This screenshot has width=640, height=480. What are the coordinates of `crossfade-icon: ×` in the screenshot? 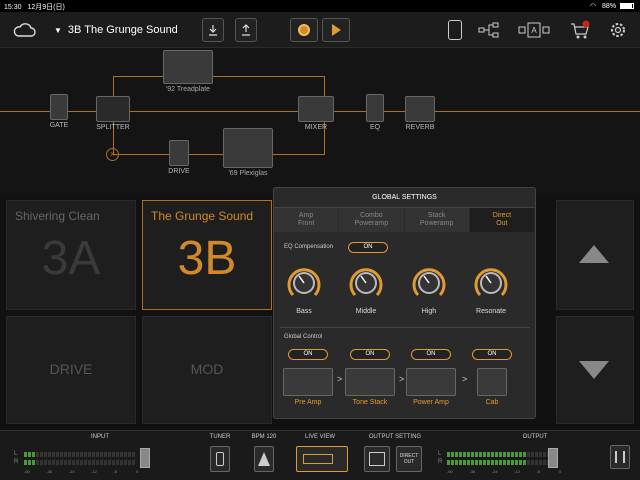 It's located at (112, 154).